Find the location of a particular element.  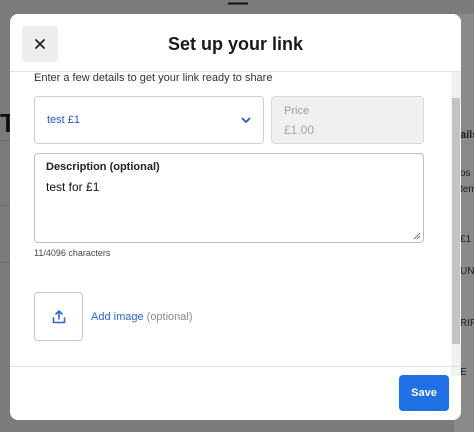

price-value: £1.00 is located at coordinates (299, 130).